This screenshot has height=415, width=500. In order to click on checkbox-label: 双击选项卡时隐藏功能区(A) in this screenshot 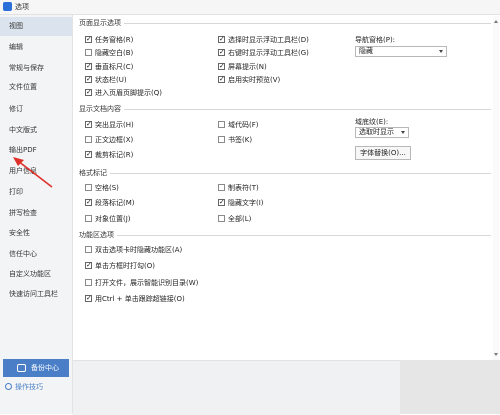, I will do `click(139, 250)`.